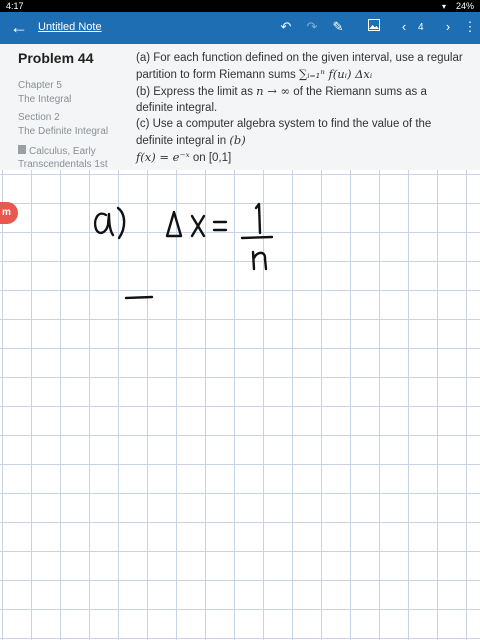 The height and width of the screenshot is (640, 480). What do you see at coordinates (259, 260) in the screenshot?
I see `ink-letter-n` at bounding box center [259, 260].